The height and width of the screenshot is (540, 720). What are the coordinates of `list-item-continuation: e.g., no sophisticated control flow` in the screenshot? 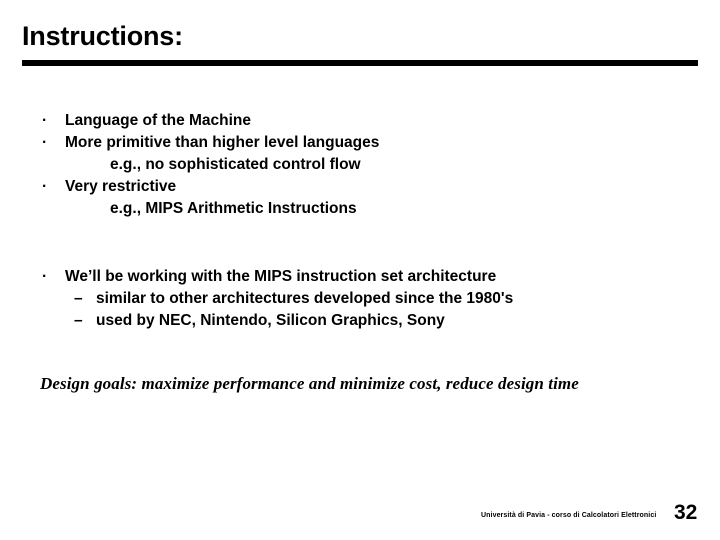 It's located at (360, 165).